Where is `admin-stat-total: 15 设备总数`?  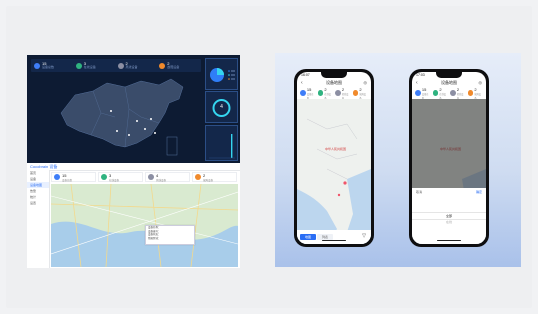
admin-stat-total: 15 设备总数 is located at coordinates (73, 177).